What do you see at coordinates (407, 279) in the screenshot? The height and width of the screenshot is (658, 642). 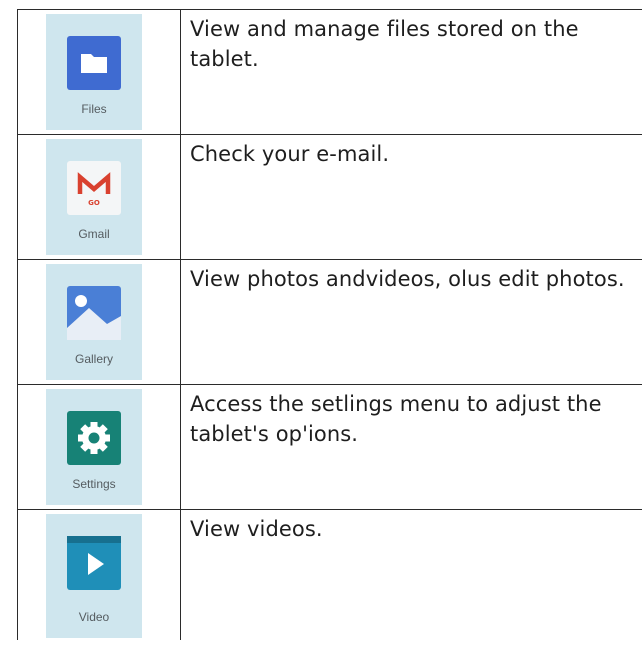 I see `app-description: View photos andvideos, olus edit photos.` at bounding box center [407, 279].